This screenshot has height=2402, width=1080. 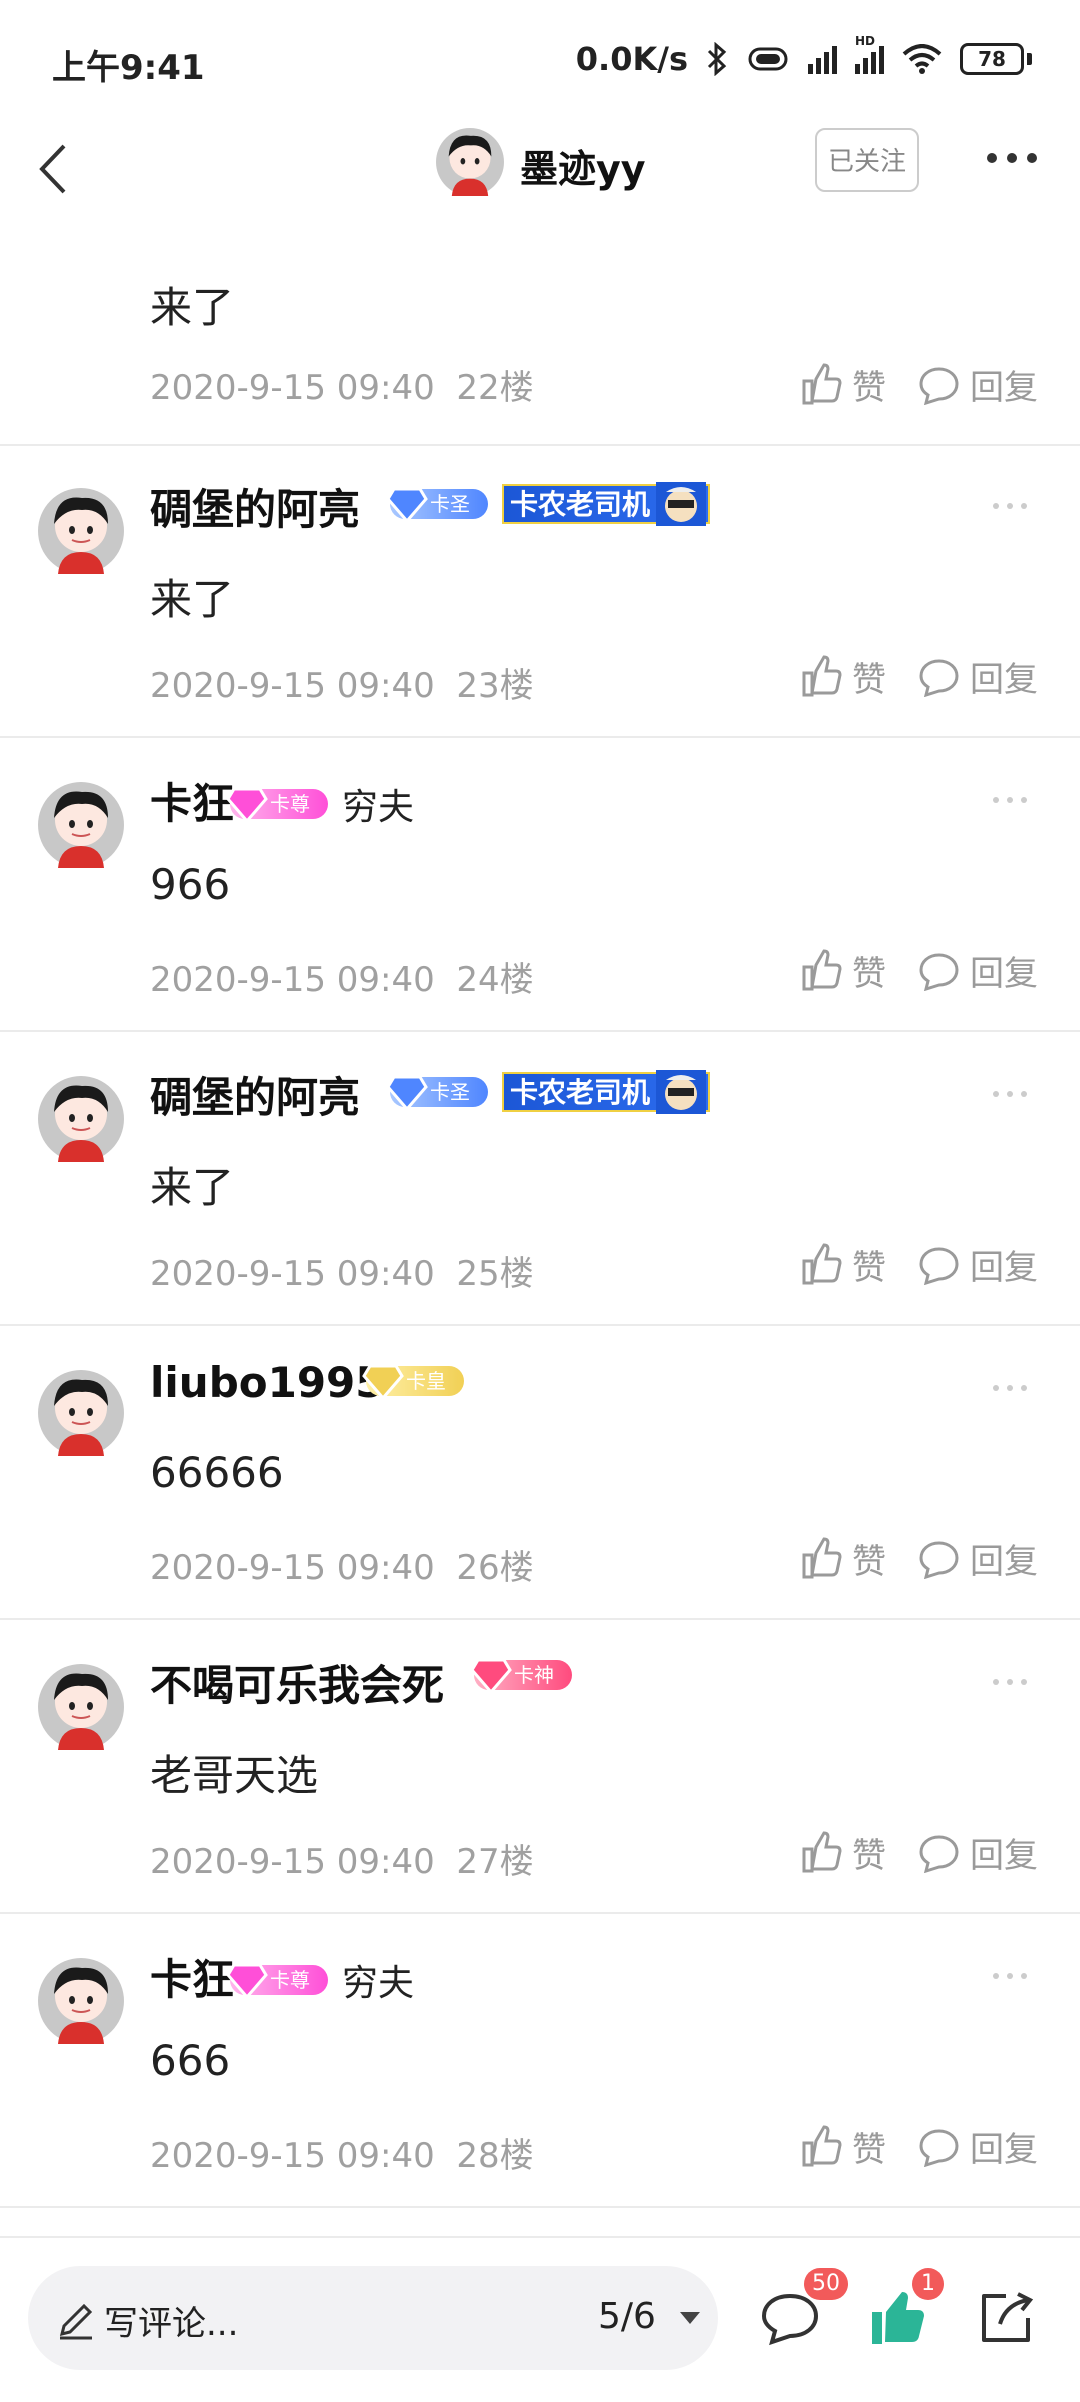 What do you see at coordinates (540, 60) in the screenshot?
I see `status-bar: 上午9:41 0.0K/s HD 78` at bounding box center [540, 60].